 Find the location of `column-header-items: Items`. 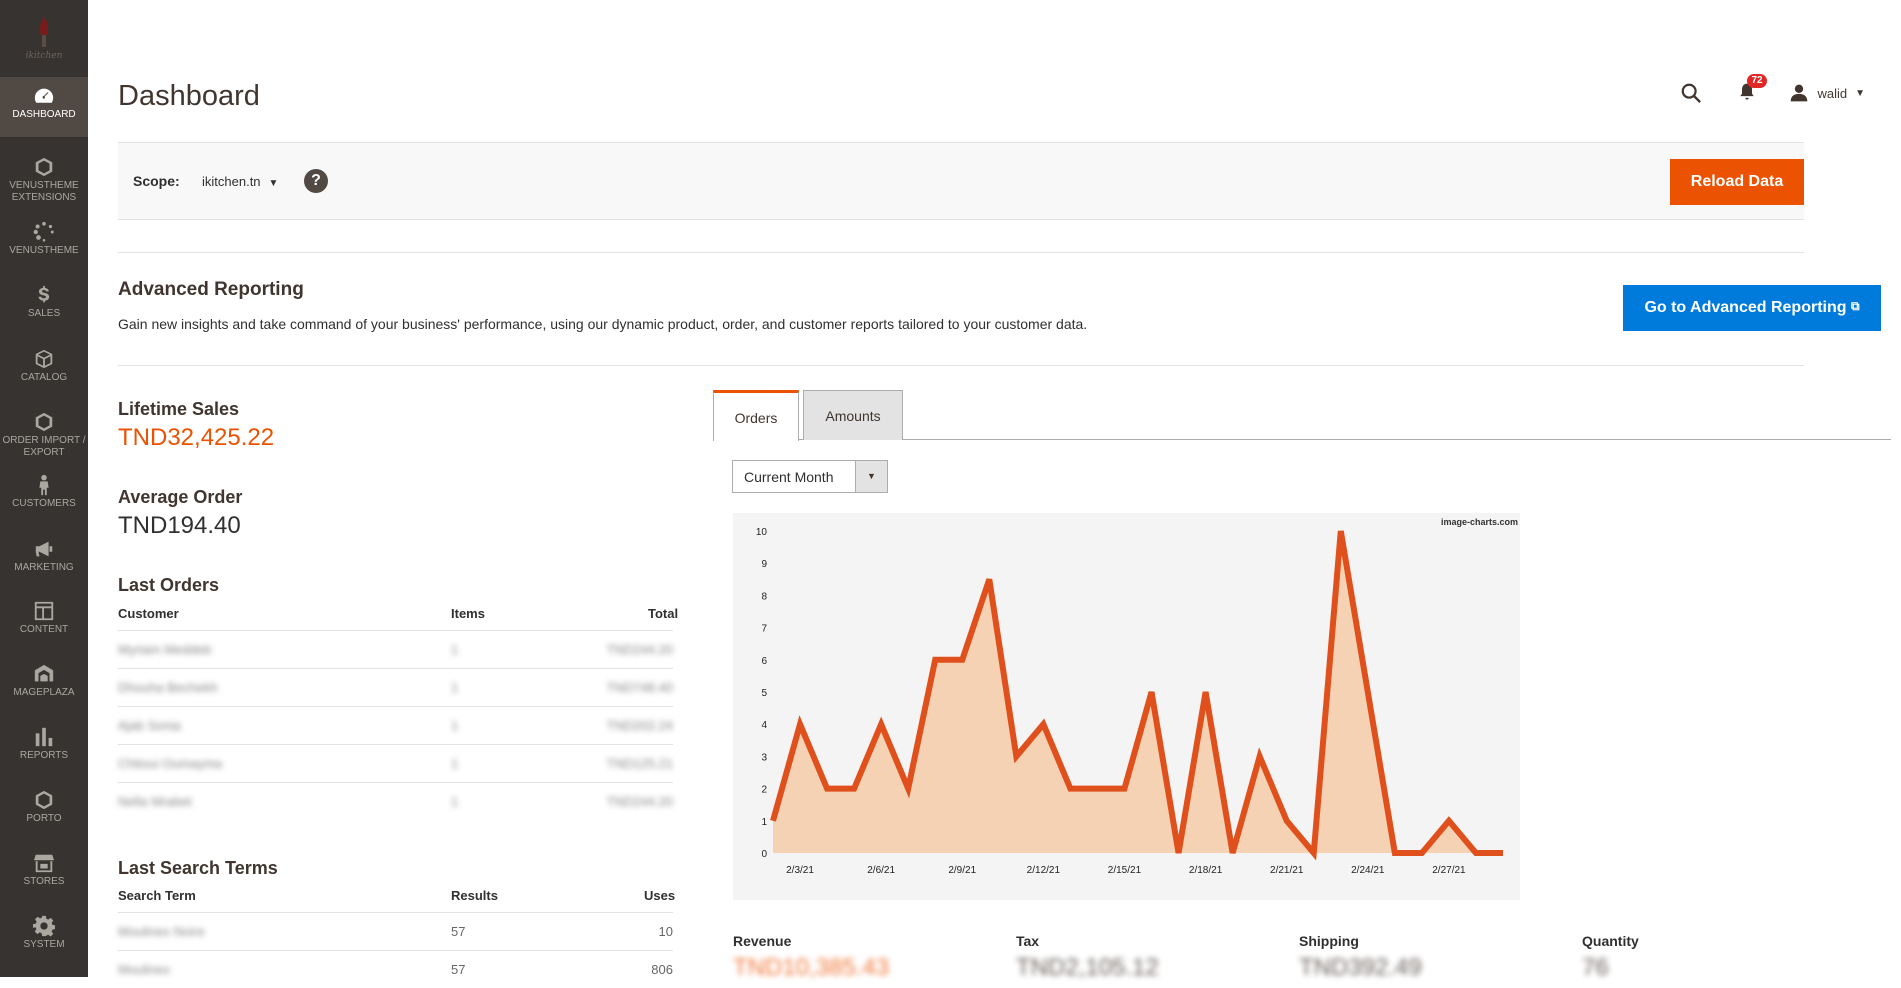

column-header-items: Items is located at coordinates (468, 613).